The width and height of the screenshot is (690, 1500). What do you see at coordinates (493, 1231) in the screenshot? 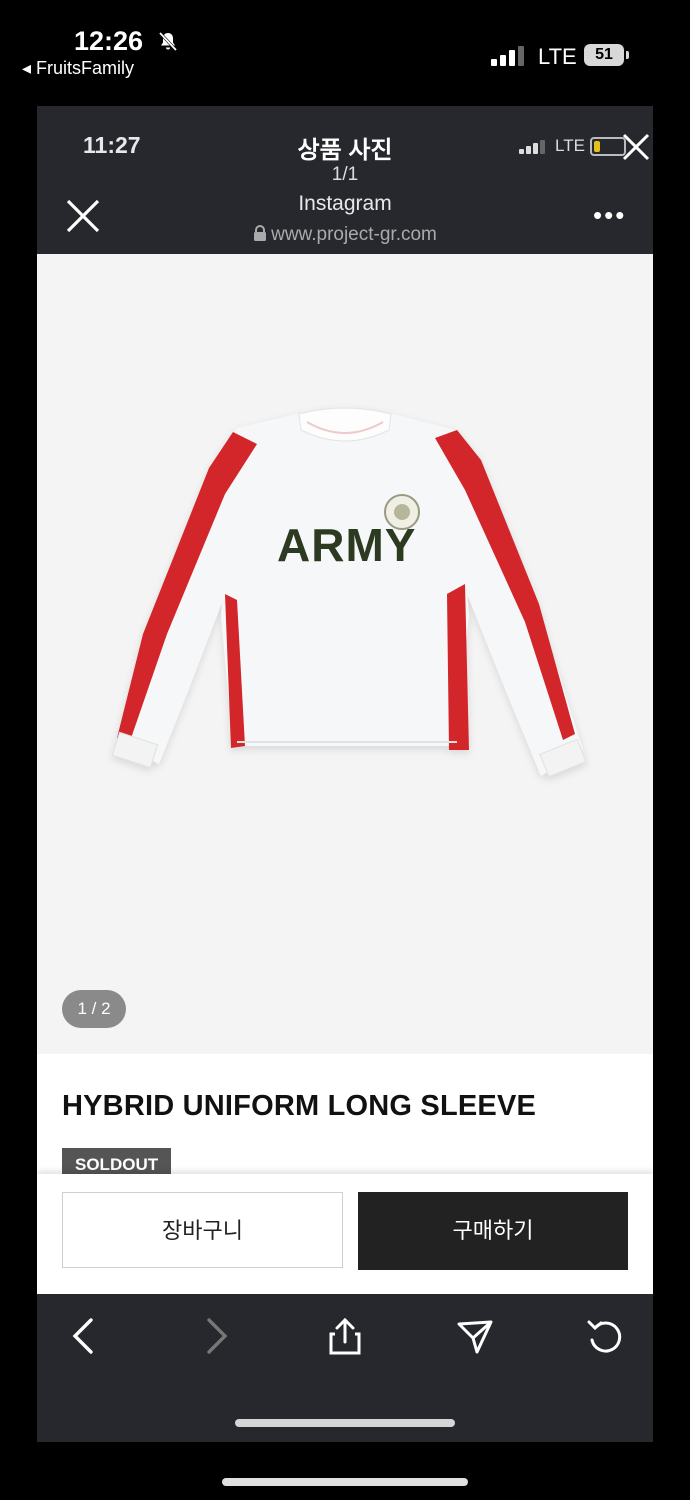
I see `buy-now-button: 구매하기` at bounding box center [493, 1231].